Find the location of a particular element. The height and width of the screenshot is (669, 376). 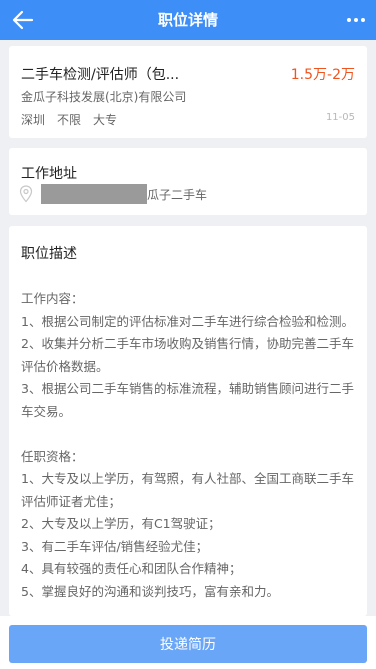

desc-line: 3、有二手车评估/销售经验尤佳； is located at coordinates (115, 546).